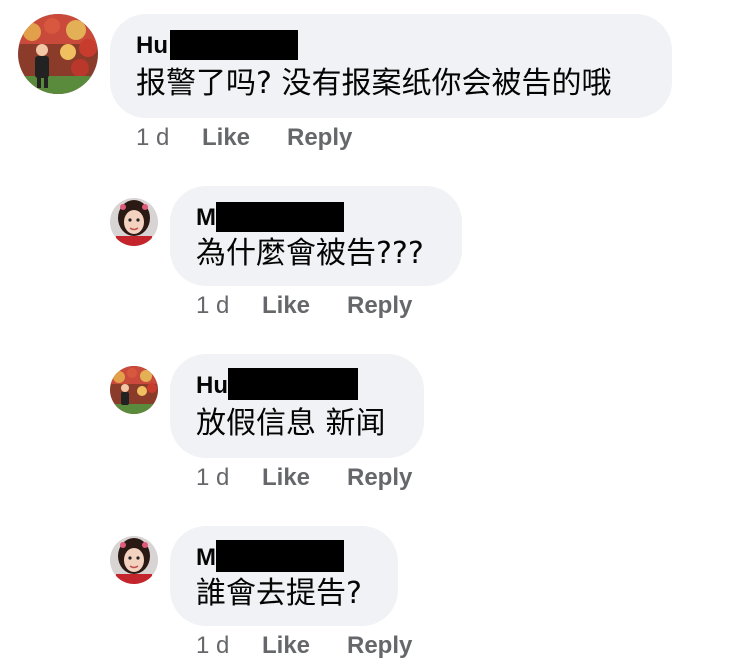  I want to click on comment-text: 為什麼會被告???, so click(310, 253).